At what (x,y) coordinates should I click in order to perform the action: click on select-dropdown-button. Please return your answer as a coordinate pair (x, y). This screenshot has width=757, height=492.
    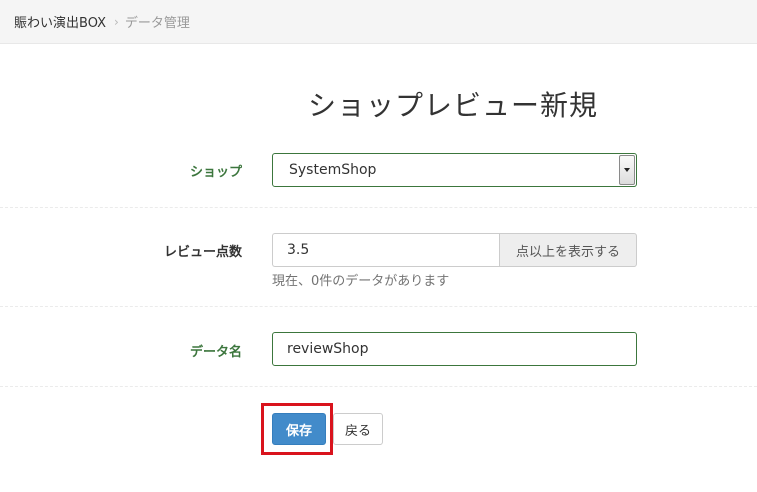
    Looking at the image, I should click on (627, 170).